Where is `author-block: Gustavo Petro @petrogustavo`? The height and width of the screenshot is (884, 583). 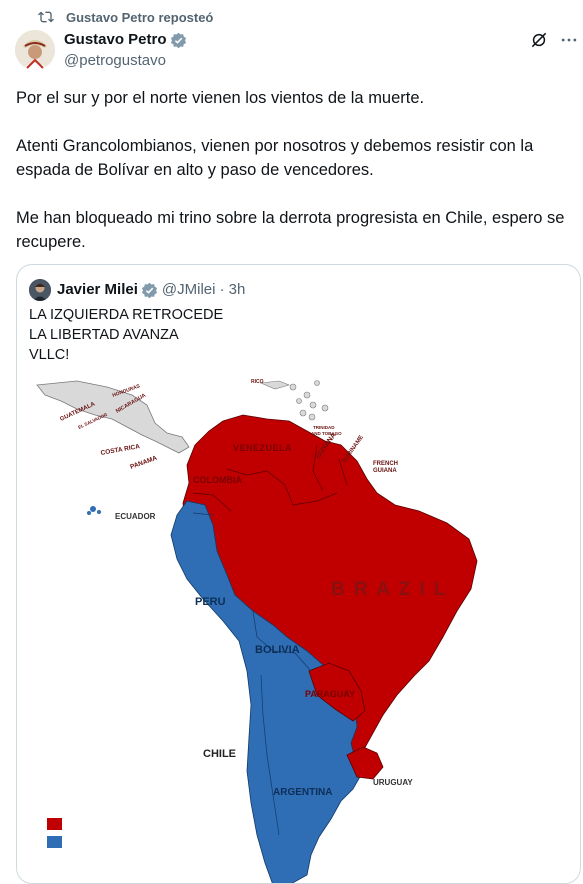
author-block: Gustavo Petro @petrogustavo is located at coordinates (125, 51).